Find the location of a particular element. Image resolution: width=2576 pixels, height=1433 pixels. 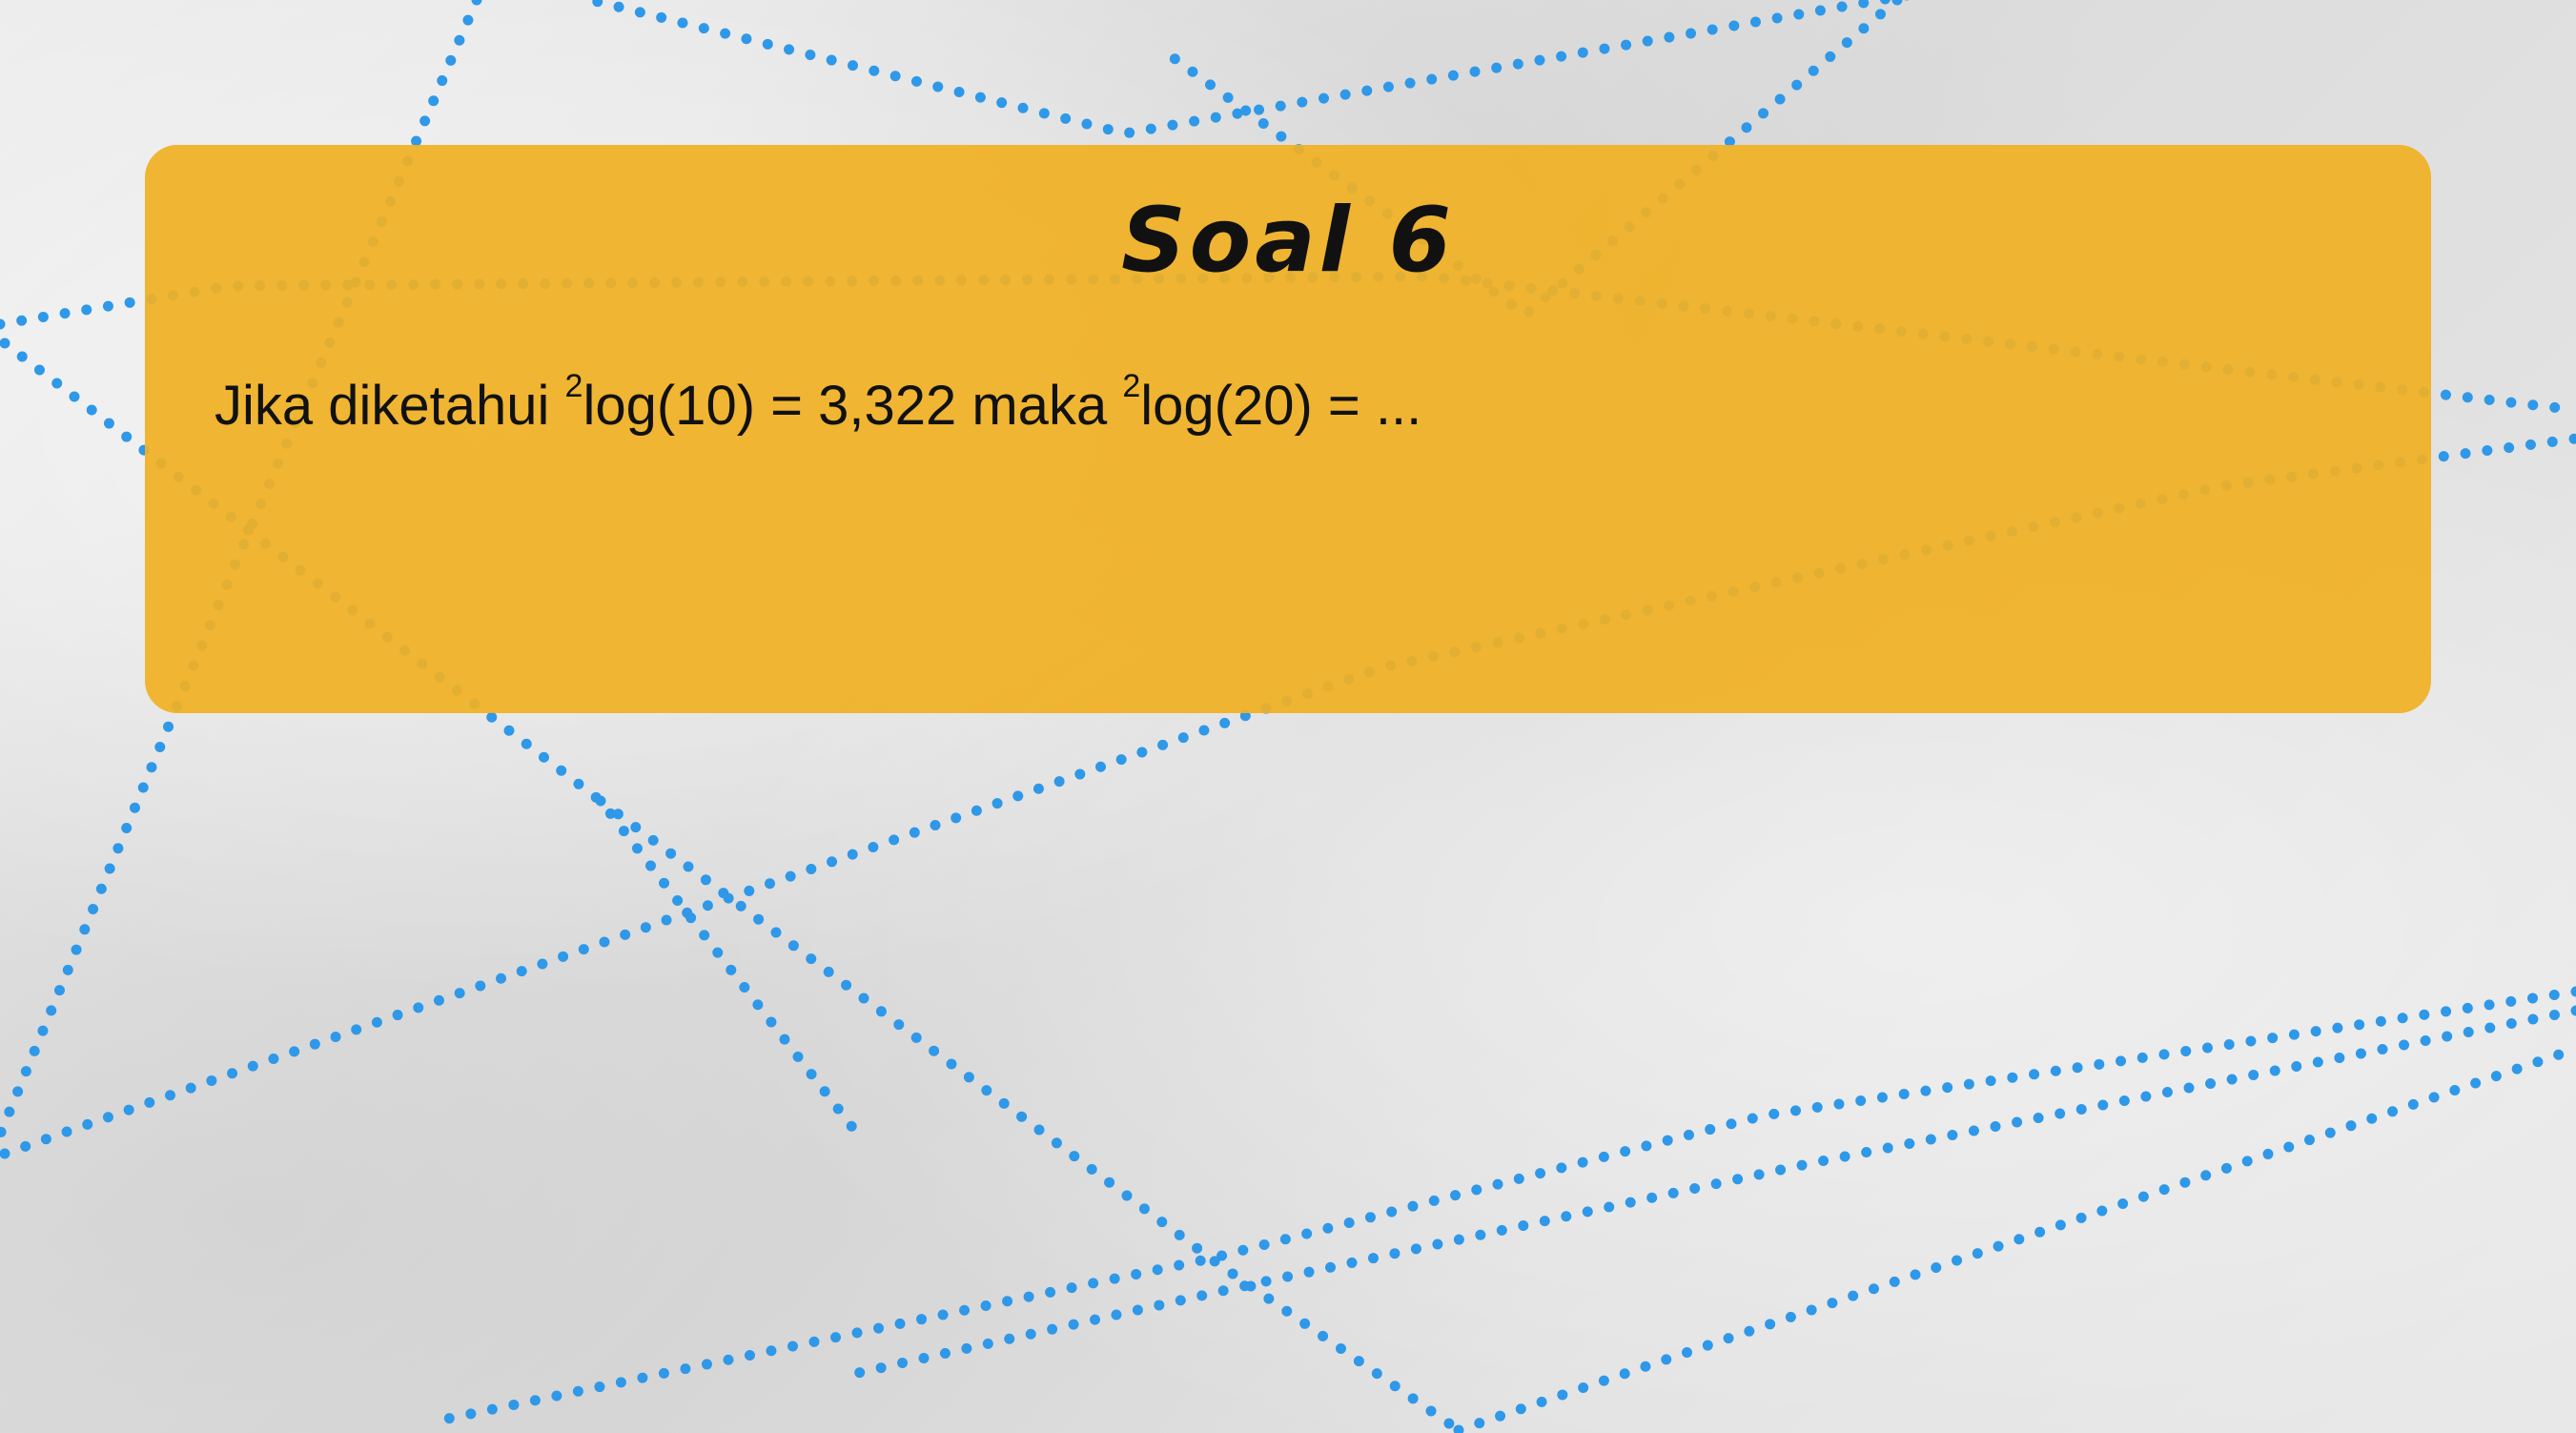

question-intro: Jika diketahui is located at coordinates (390, 406).